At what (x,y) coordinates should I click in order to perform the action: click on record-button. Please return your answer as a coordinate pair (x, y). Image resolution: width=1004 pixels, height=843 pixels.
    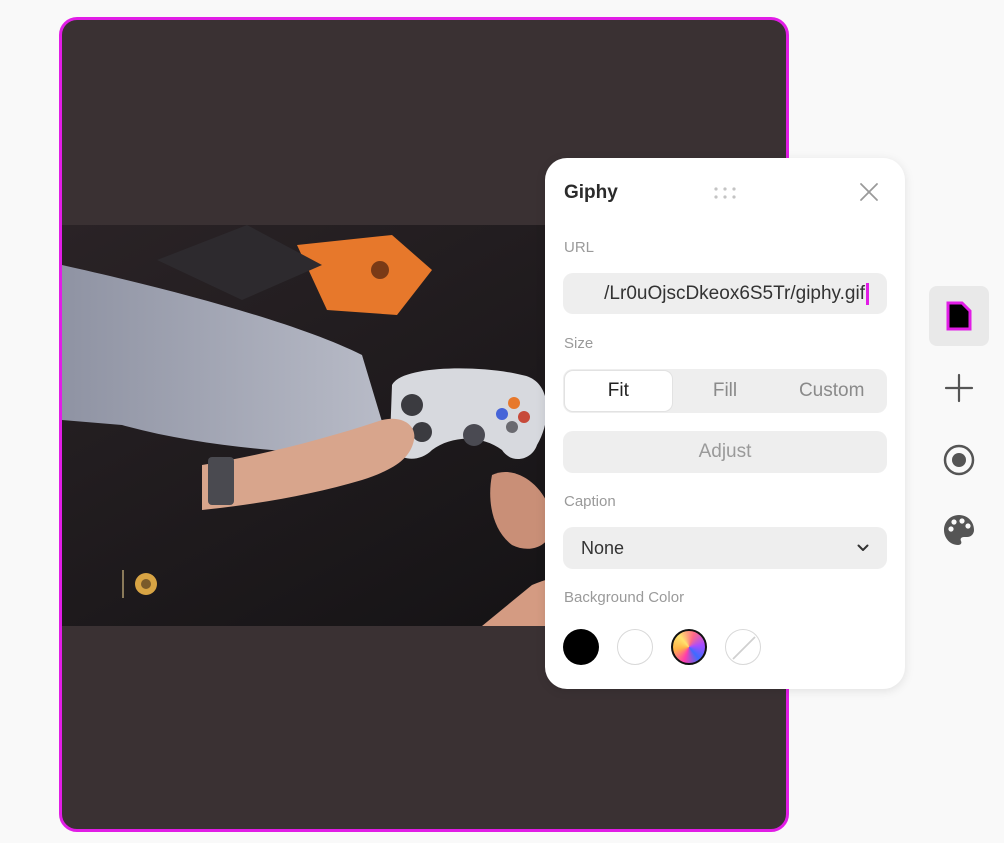
    Looking at the image, I should click on (959, 460).